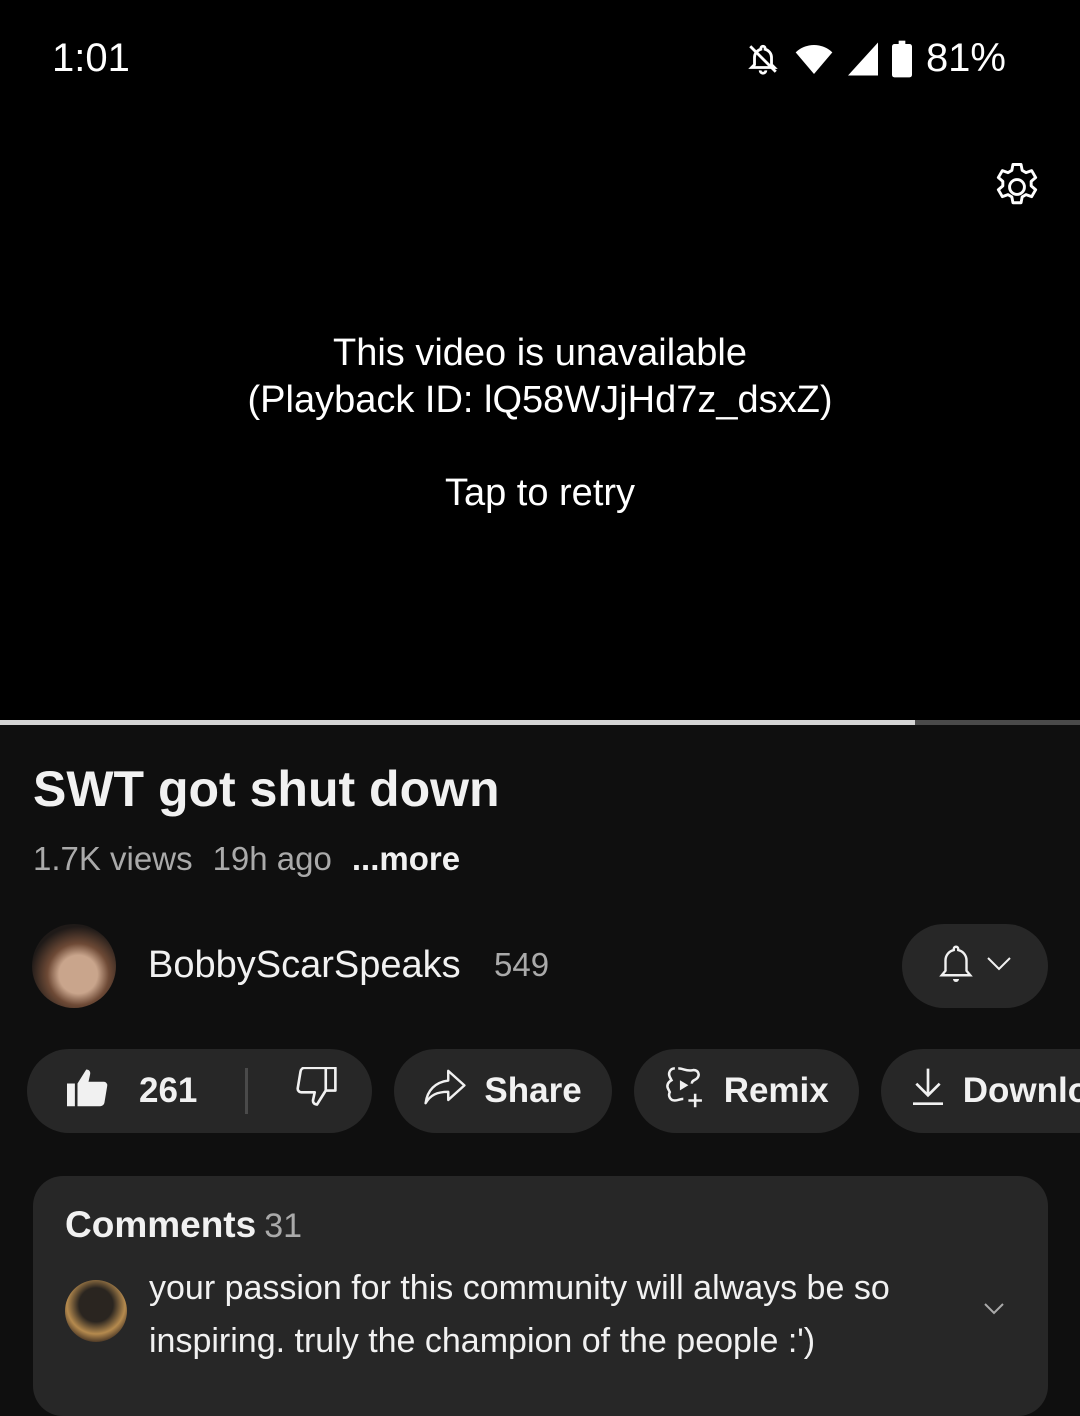  I want to click on playback-id: (Playback ID: lQ58WJjHd7z_dsxZ), so click(540, 400).